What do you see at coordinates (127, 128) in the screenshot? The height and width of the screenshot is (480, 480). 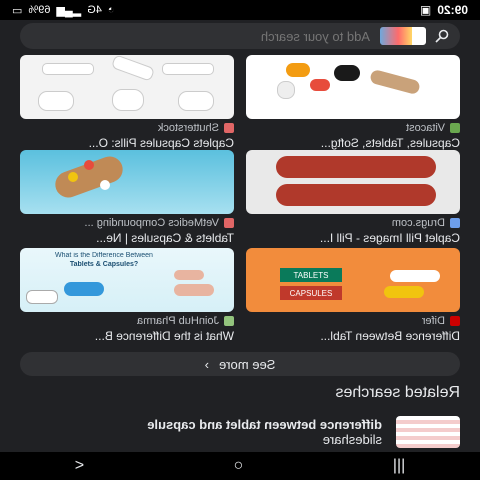 I see `result-source: Shutterstock` at bounding box center [127, 128].